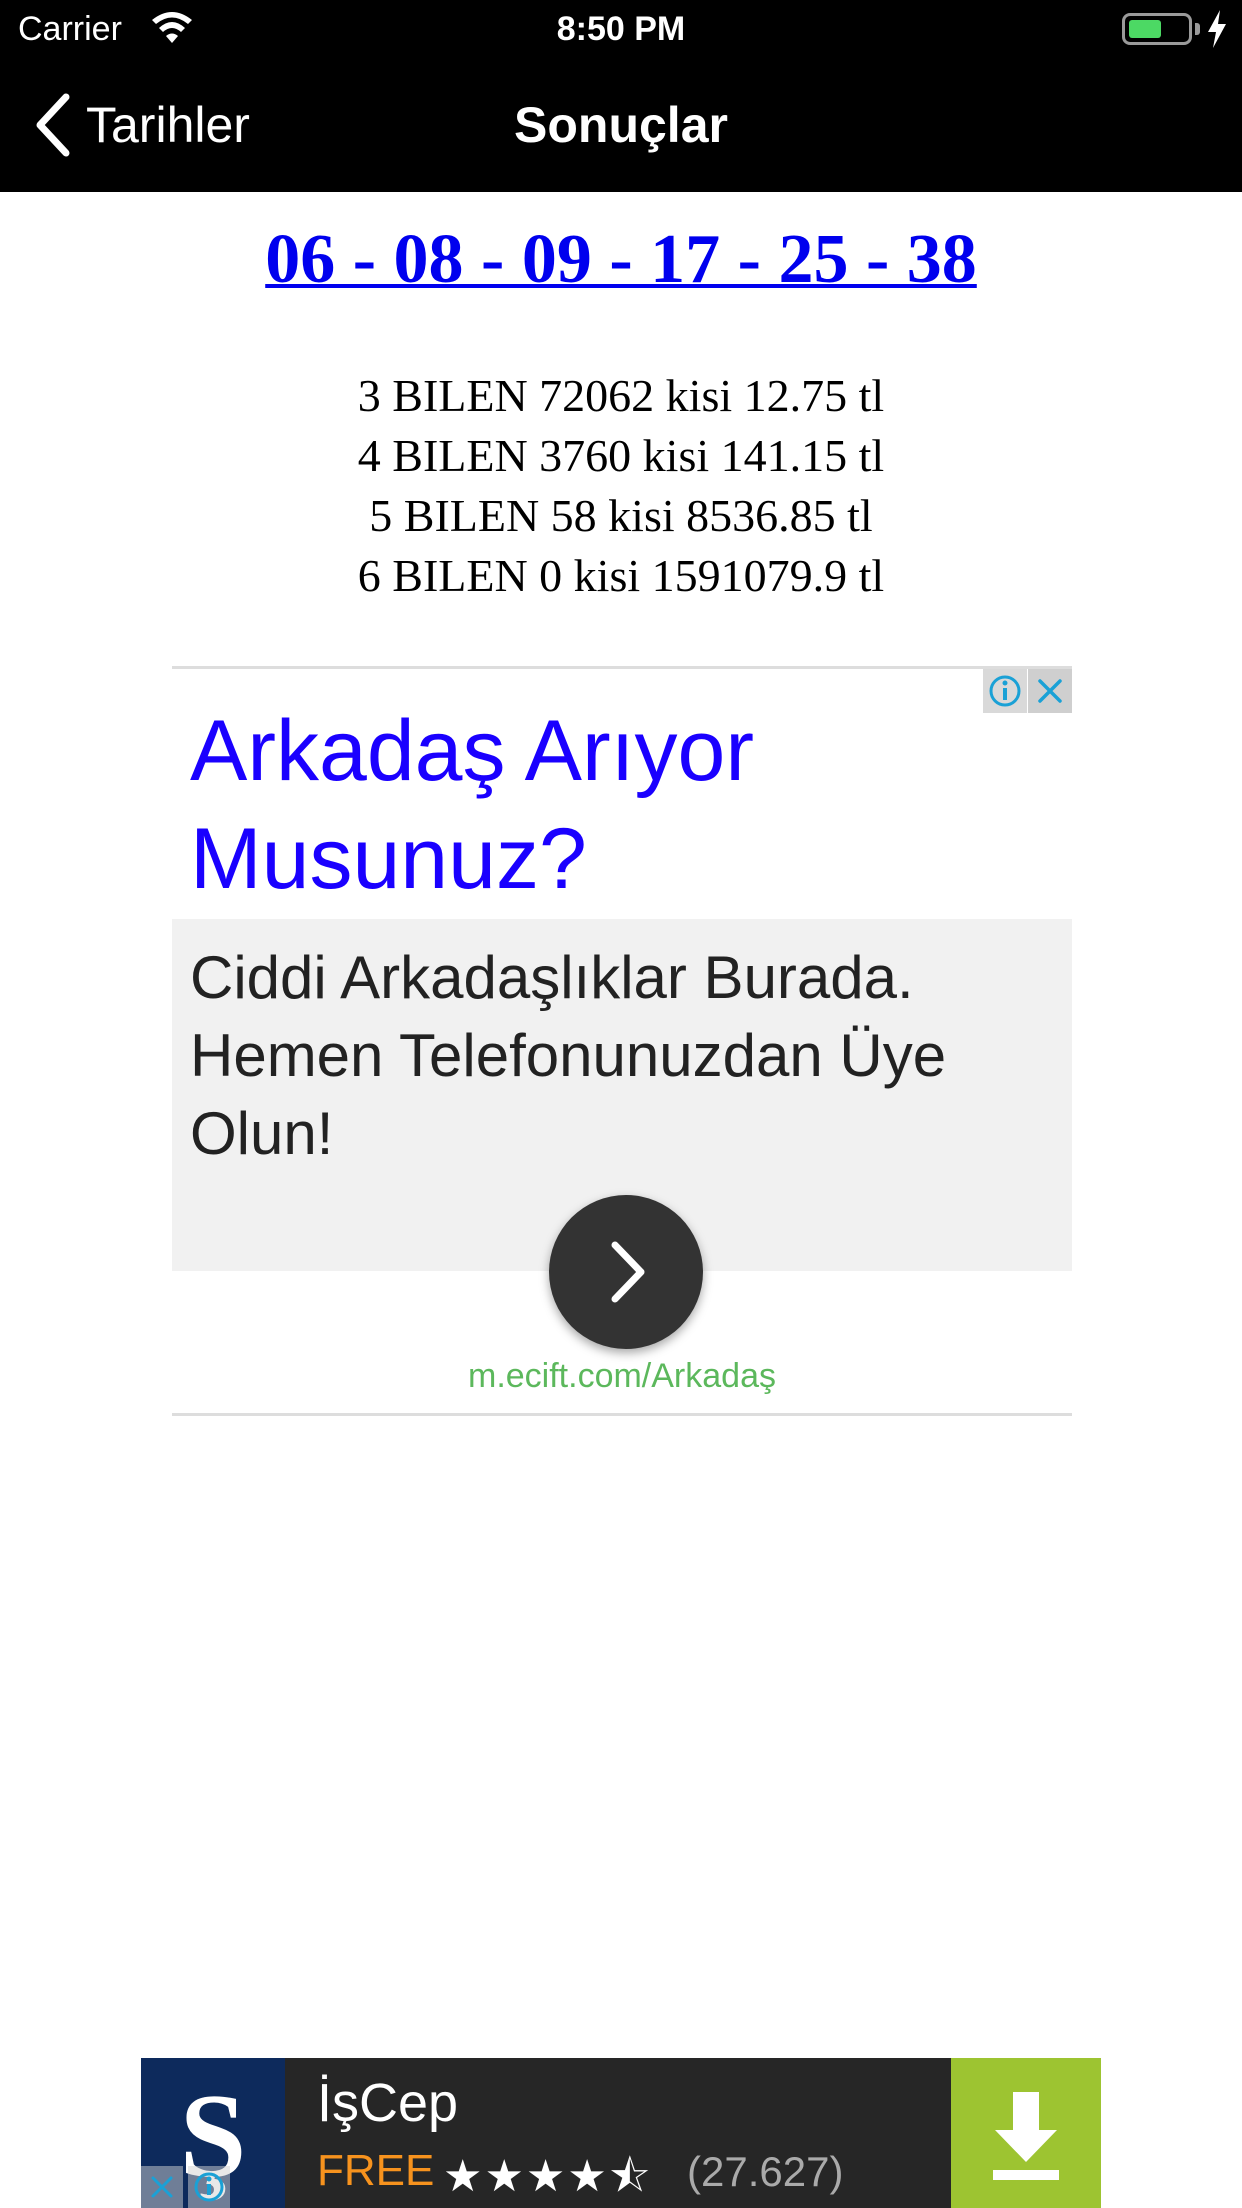  Describe the element at coordinates (1217, 29) in the screenshot. I see `charging-bolt-icon` at that location.